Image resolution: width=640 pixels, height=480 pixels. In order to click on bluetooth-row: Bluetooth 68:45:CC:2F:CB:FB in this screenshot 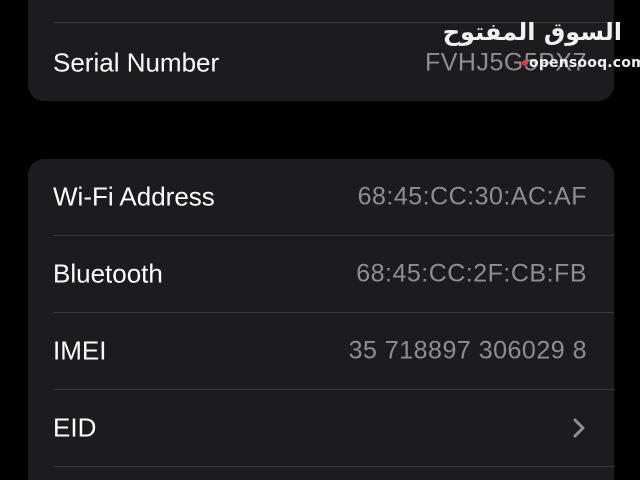, I will do `click(321, 274)`.